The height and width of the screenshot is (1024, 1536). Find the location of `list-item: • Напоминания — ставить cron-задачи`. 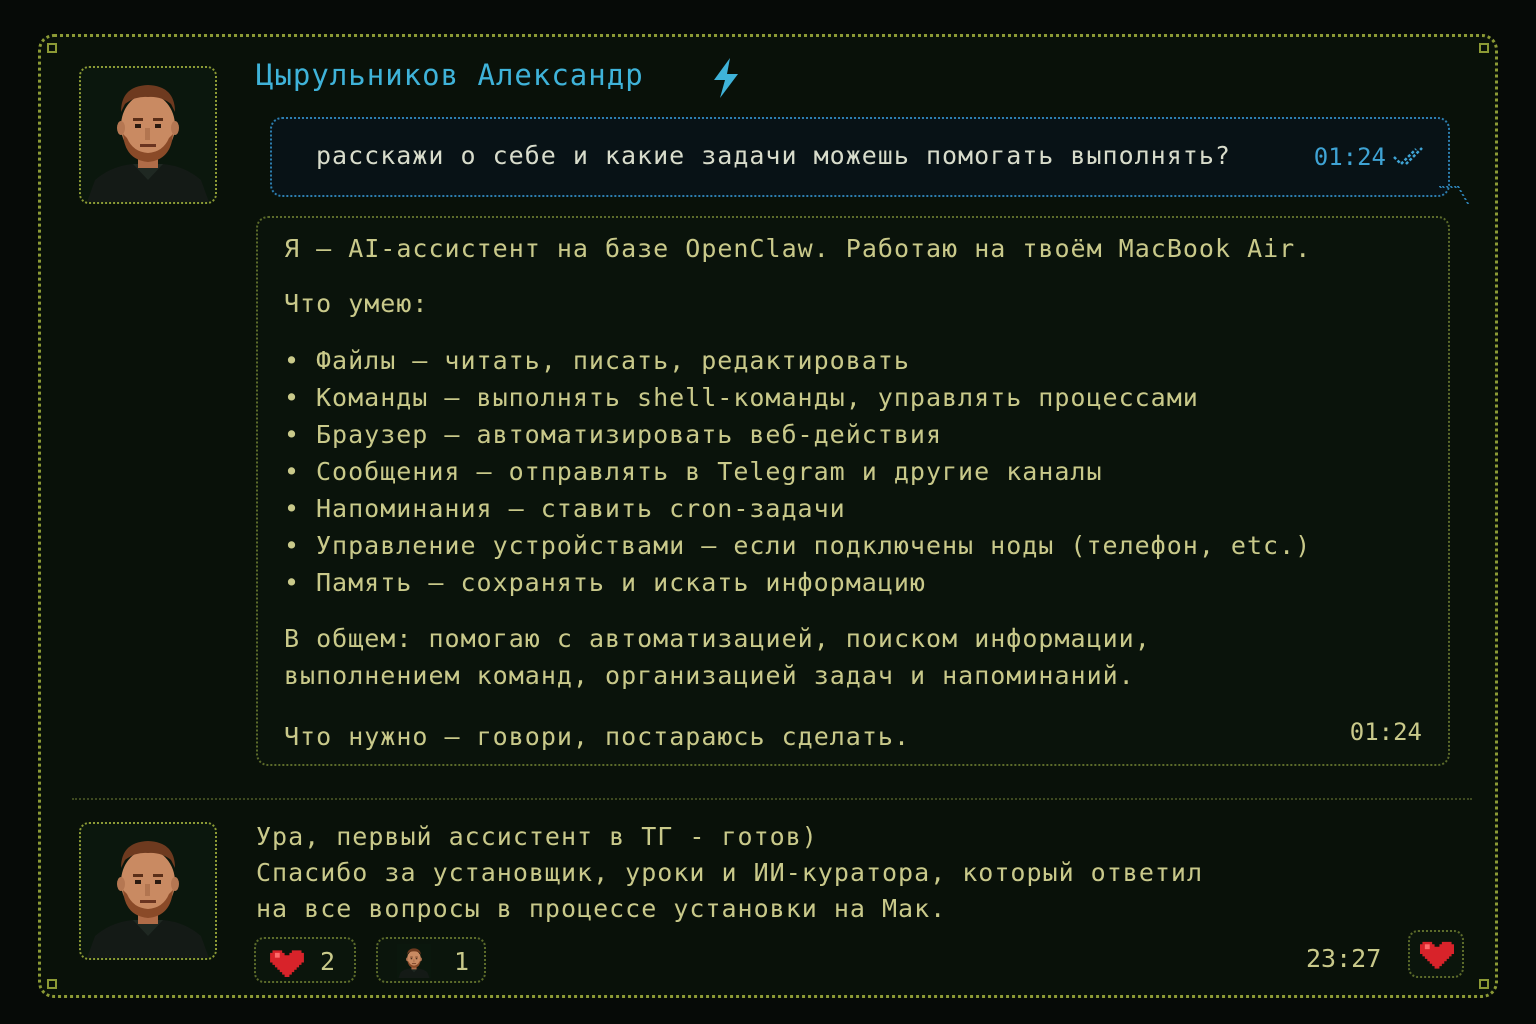

list-item: • Напоминания — ставить cron-задачи is located at coordinates (797, 508).